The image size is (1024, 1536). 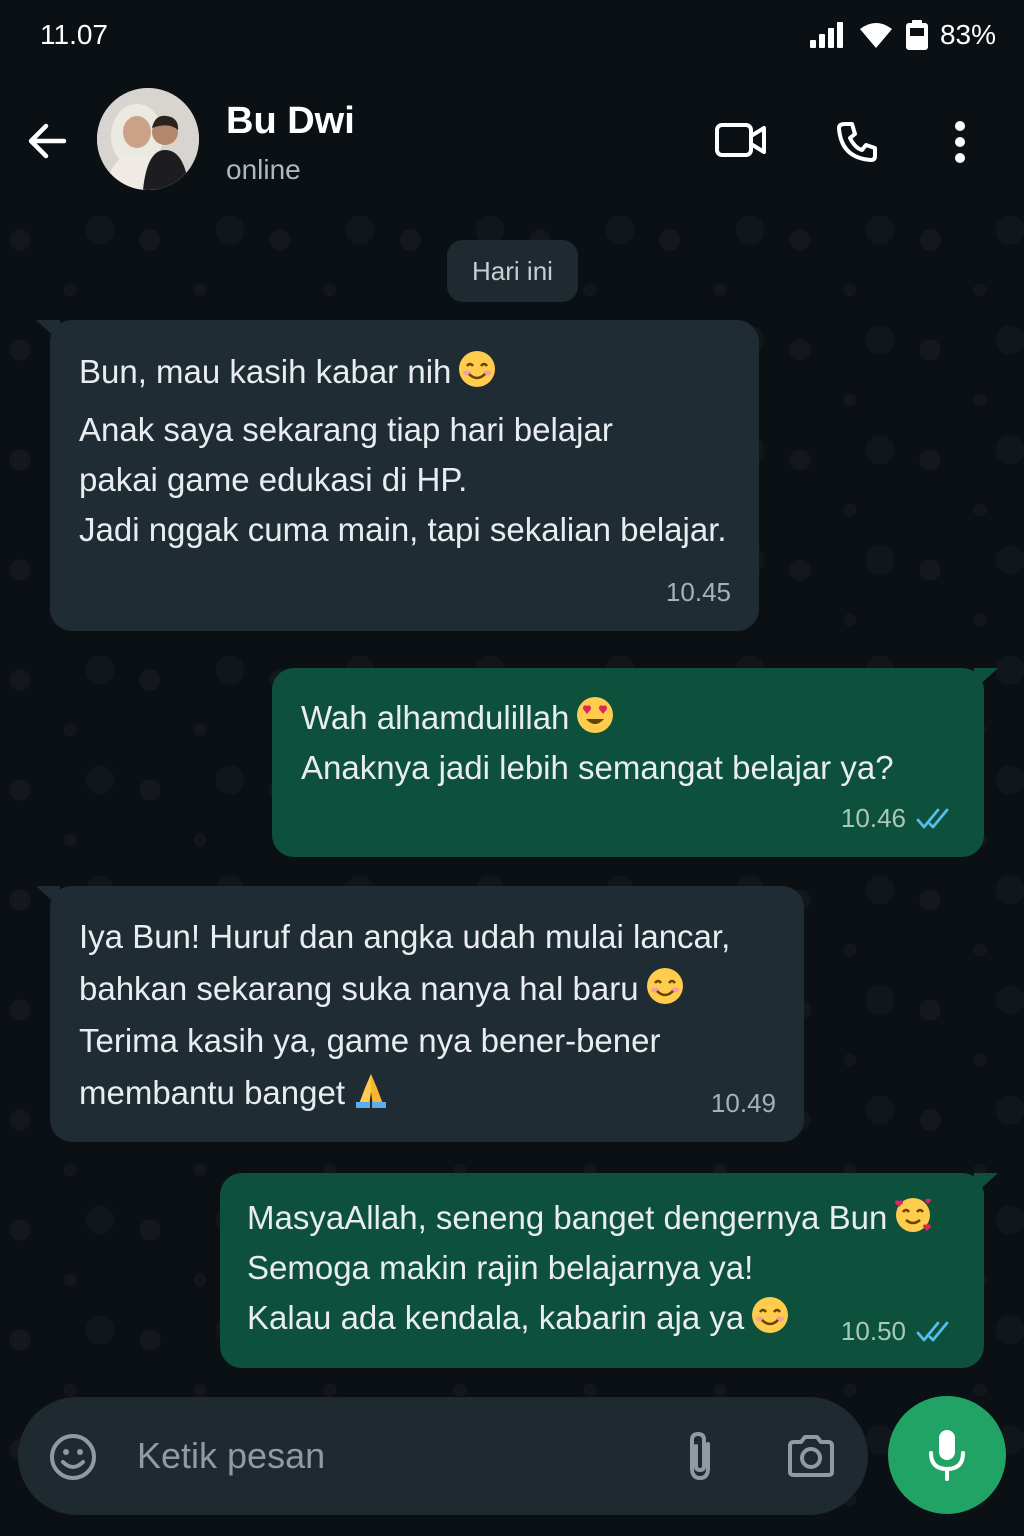 I want to click on more-vert-icon, so click(x=960, y=142).